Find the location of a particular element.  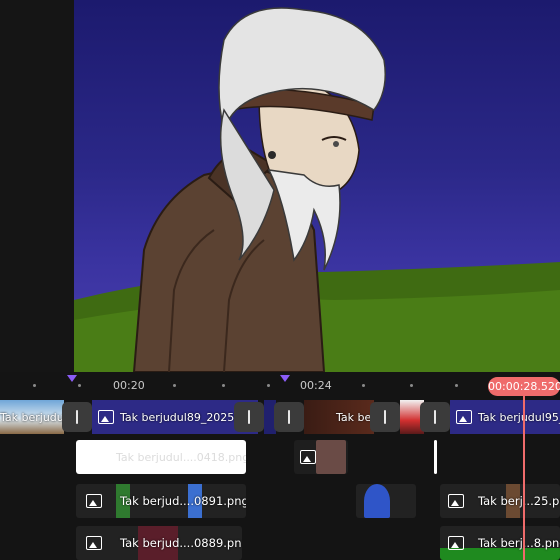

ruler-label-24: 00:24 is located at coordinates (316, 385).